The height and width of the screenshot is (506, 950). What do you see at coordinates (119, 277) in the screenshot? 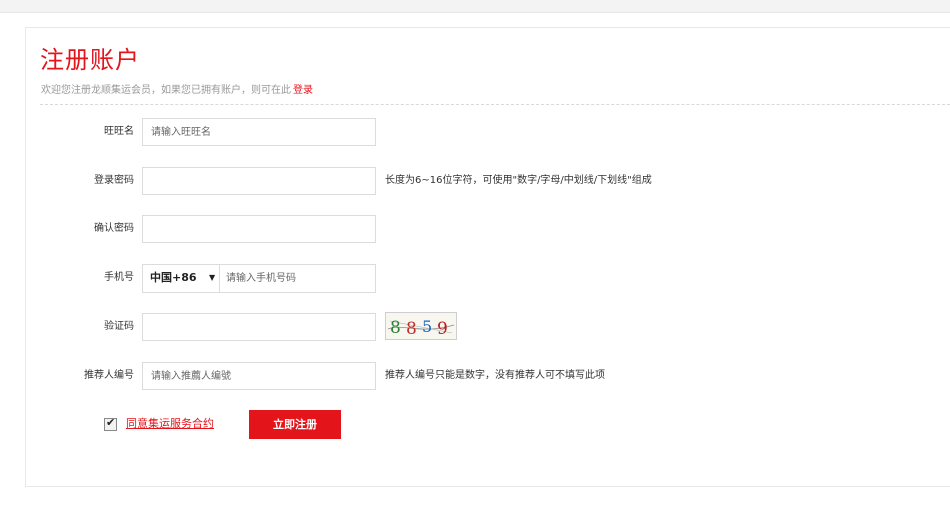
I see `phone-label: 手机号` at bounding box center [119, 277].